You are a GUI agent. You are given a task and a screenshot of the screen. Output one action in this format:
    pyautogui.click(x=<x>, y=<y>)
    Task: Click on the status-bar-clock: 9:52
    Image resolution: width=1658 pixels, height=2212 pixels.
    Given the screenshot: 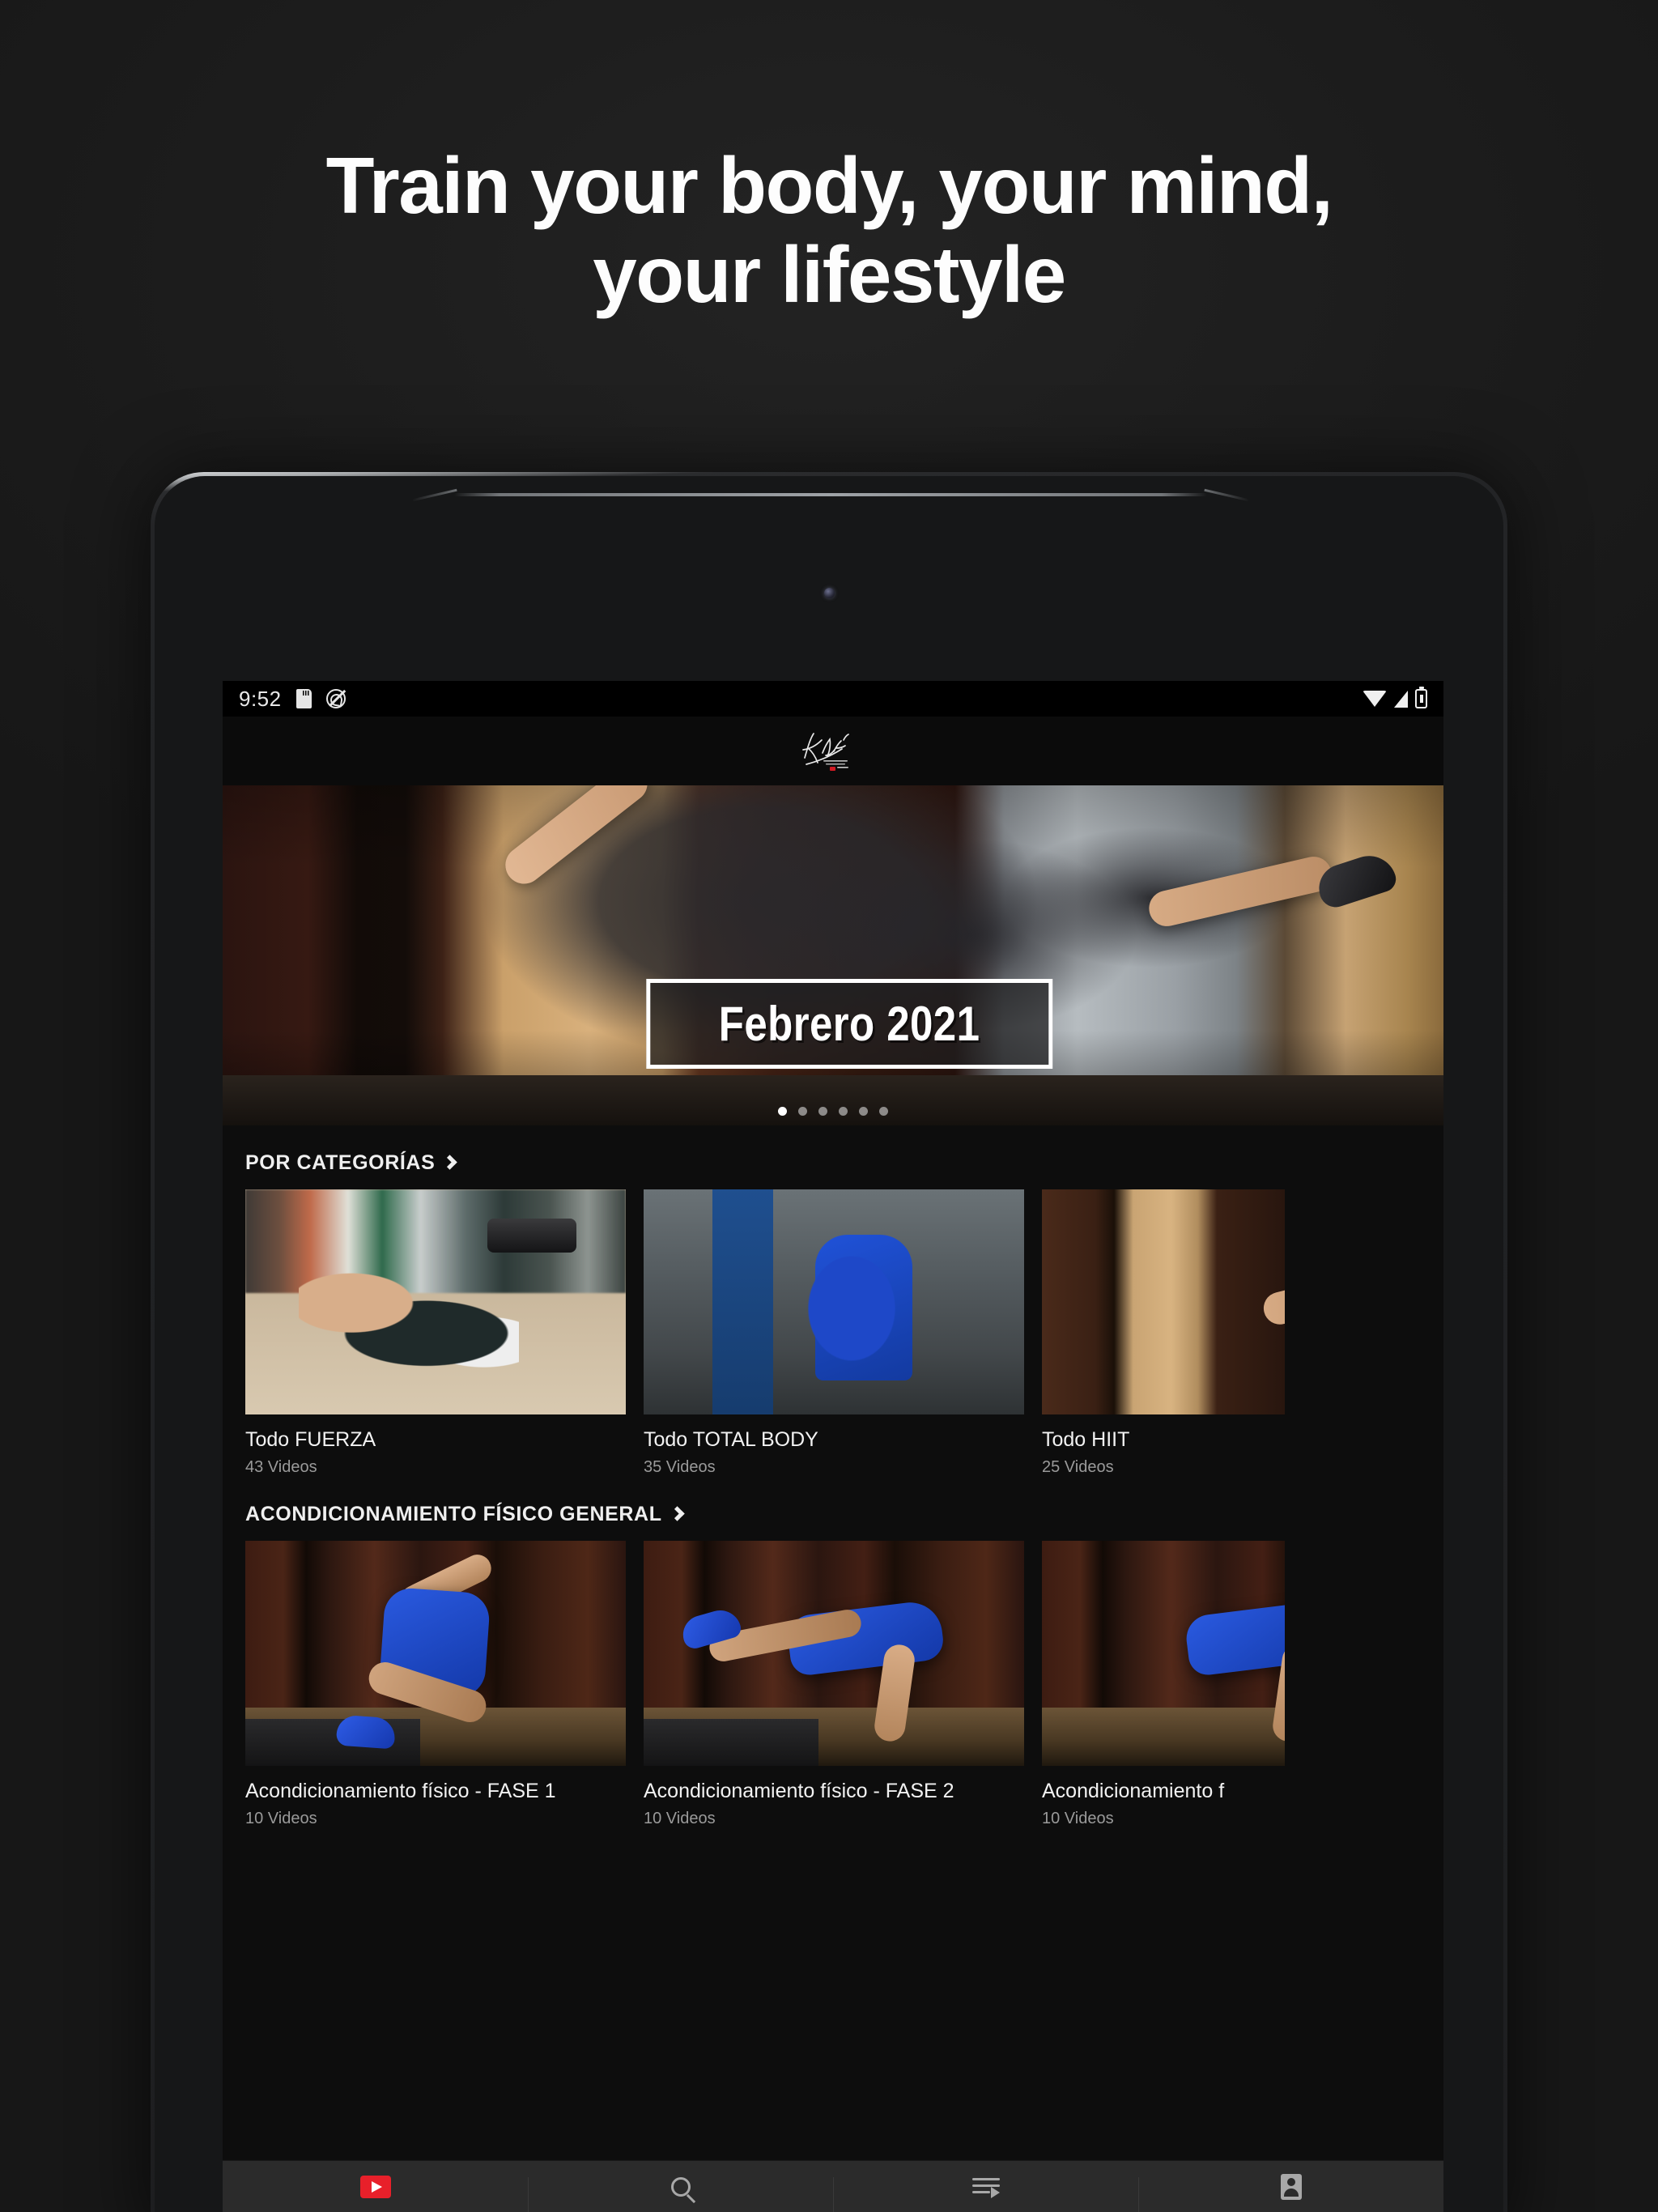 What is the action you would take?
    pyautogui.click(x=260, y=699)
    